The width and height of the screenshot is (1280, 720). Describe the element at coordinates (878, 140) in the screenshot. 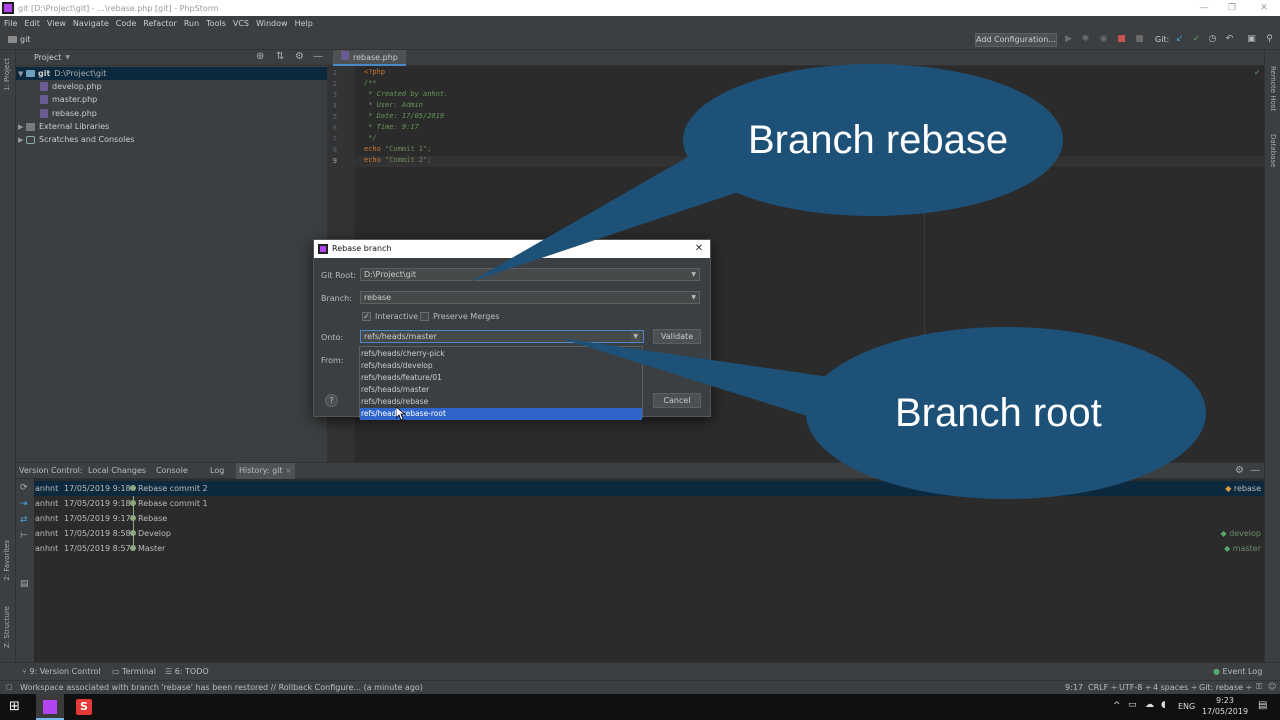

I see `callout-text-branch-rebase: Branch rebase` at that location.